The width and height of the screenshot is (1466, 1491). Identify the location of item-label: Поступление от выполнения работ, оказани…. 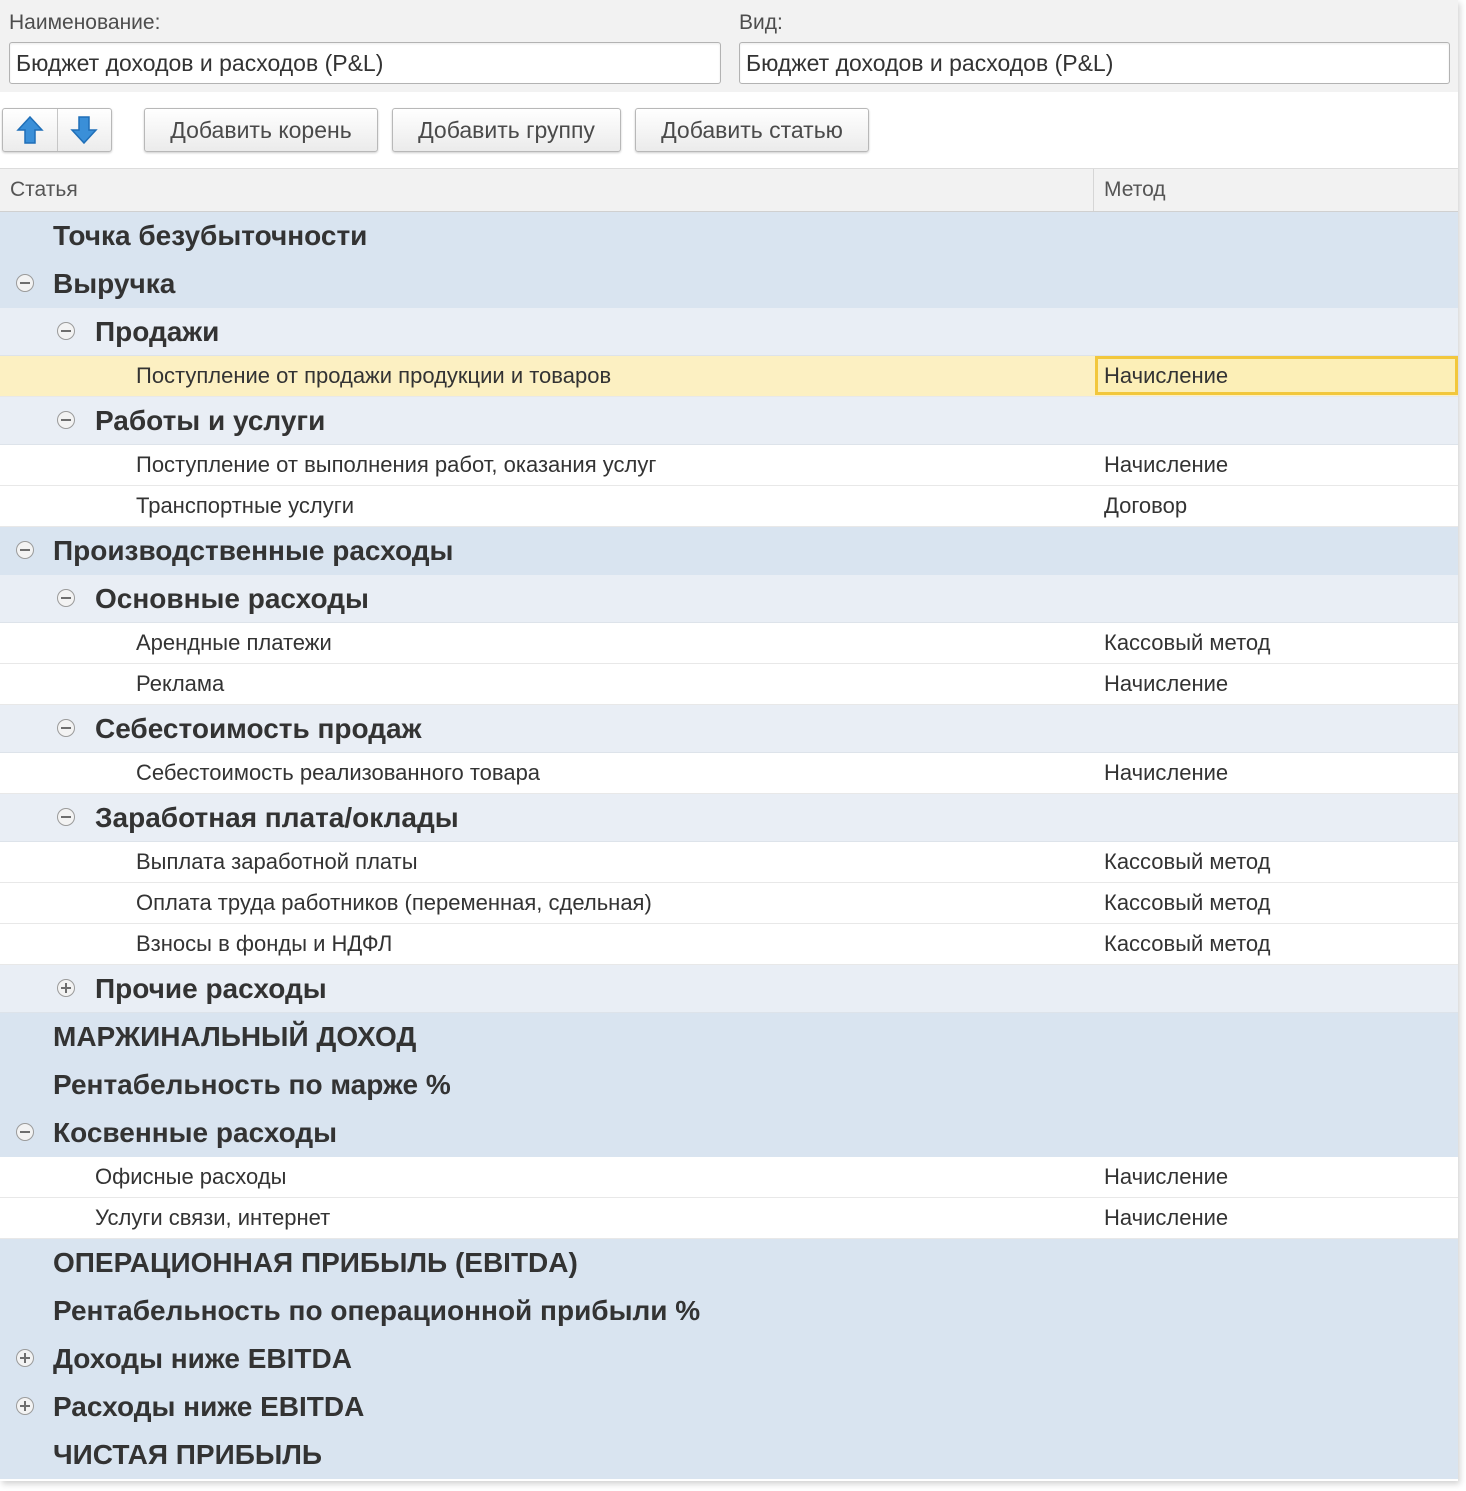
(396, 464).